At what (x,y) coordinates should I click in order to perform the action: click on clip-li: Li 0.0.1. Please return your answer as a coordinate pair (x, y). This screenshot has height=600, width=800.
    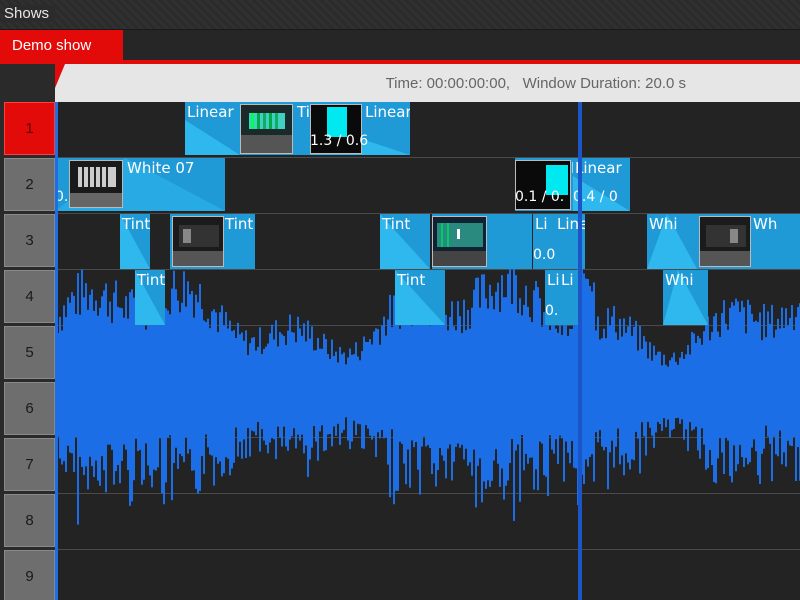
    Looking at the image, I should click on (544, 241).